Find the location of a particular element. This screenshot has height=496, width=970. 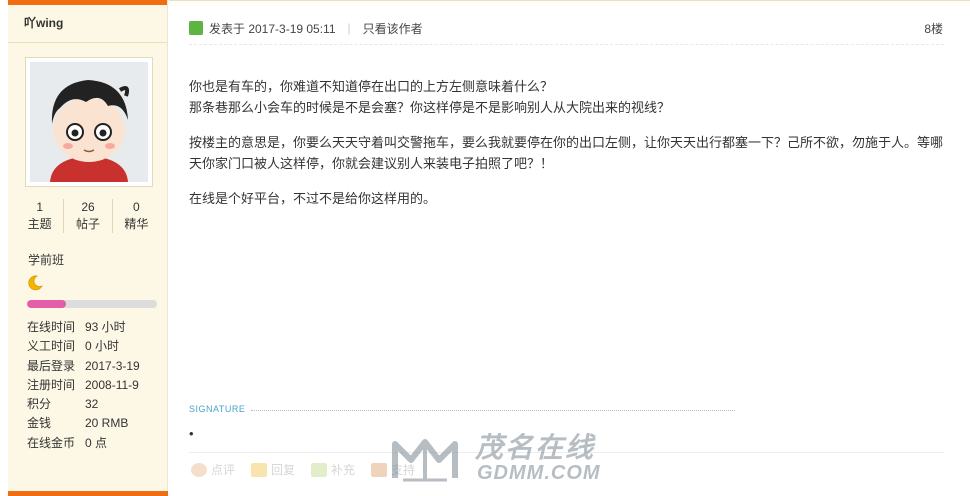

only-author-link: 只看该作者 is located at coordinates (393, 28).